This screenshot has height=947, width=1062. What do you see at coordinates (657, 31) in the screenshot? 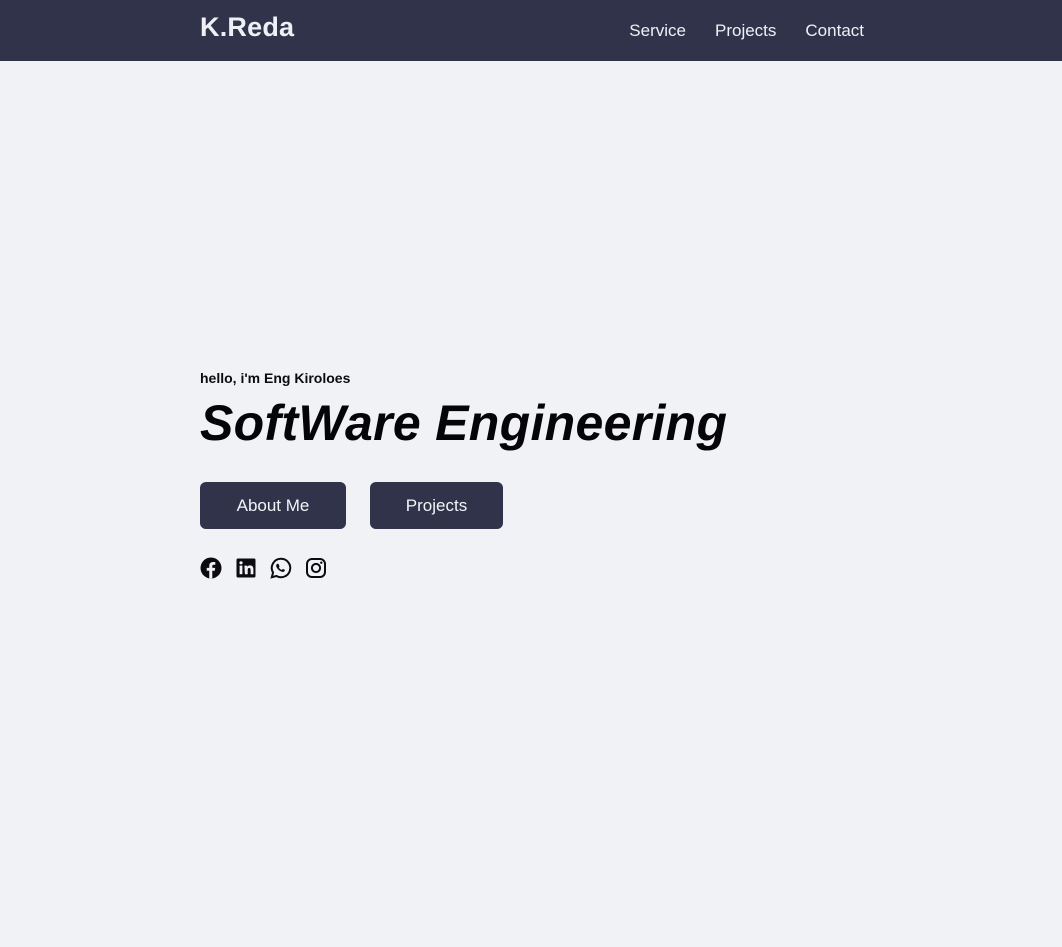
I see `nav-link-service: Service` at bounding box center [657, 31].